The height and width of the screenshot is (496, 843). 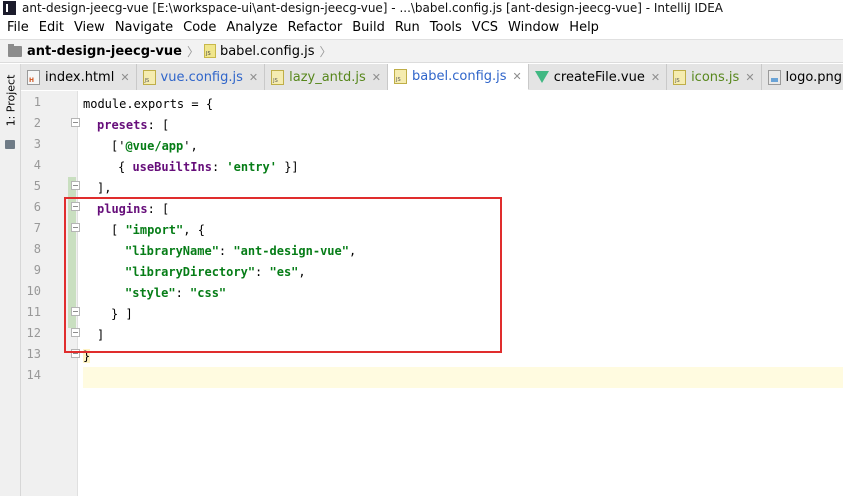 I want to click on png-file-icon, so click(x=774, y=77).